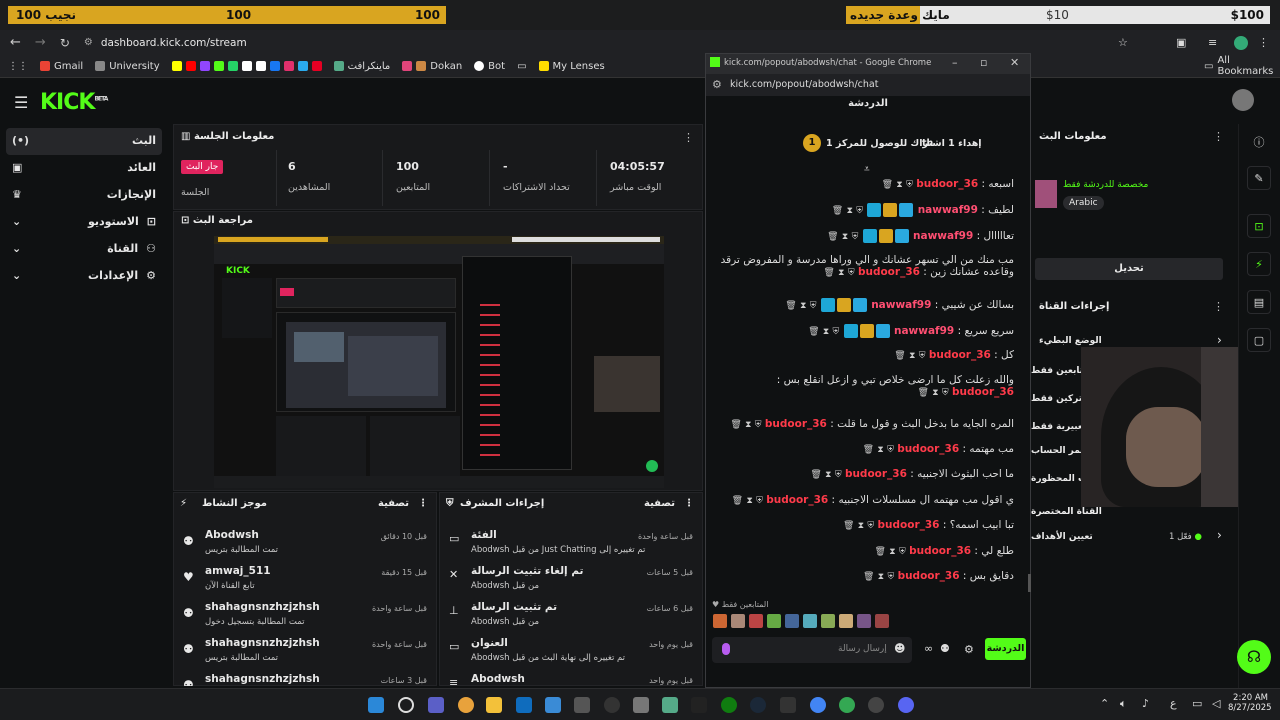  I want to click on apps-icon: ⋮⋮, so click(18, 66).